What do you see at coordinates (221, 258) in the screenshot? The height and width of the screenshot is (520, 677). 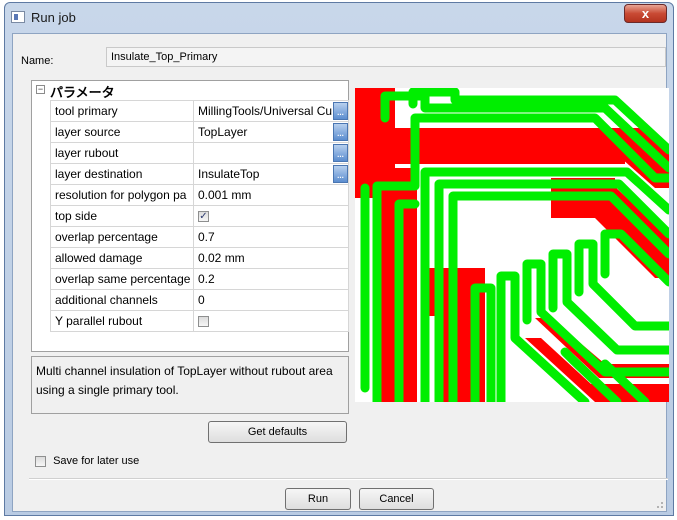 I see `parameter-value-text: 0.02 mm` at bounding box center [221, 258].